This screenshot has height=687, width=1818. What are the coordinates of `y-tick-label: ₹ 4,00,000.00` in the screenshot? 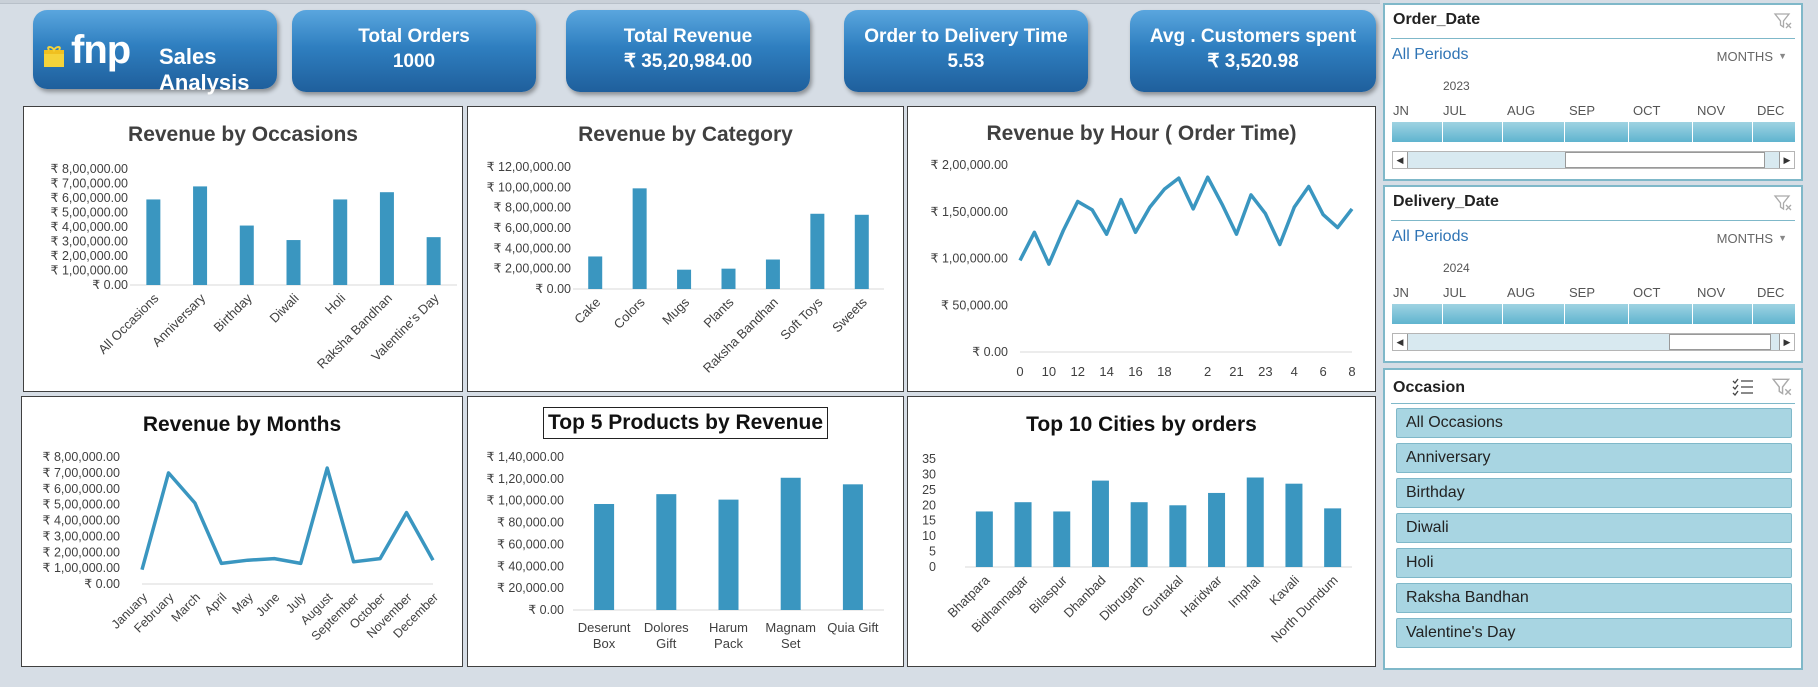 It's located at (82, 521).